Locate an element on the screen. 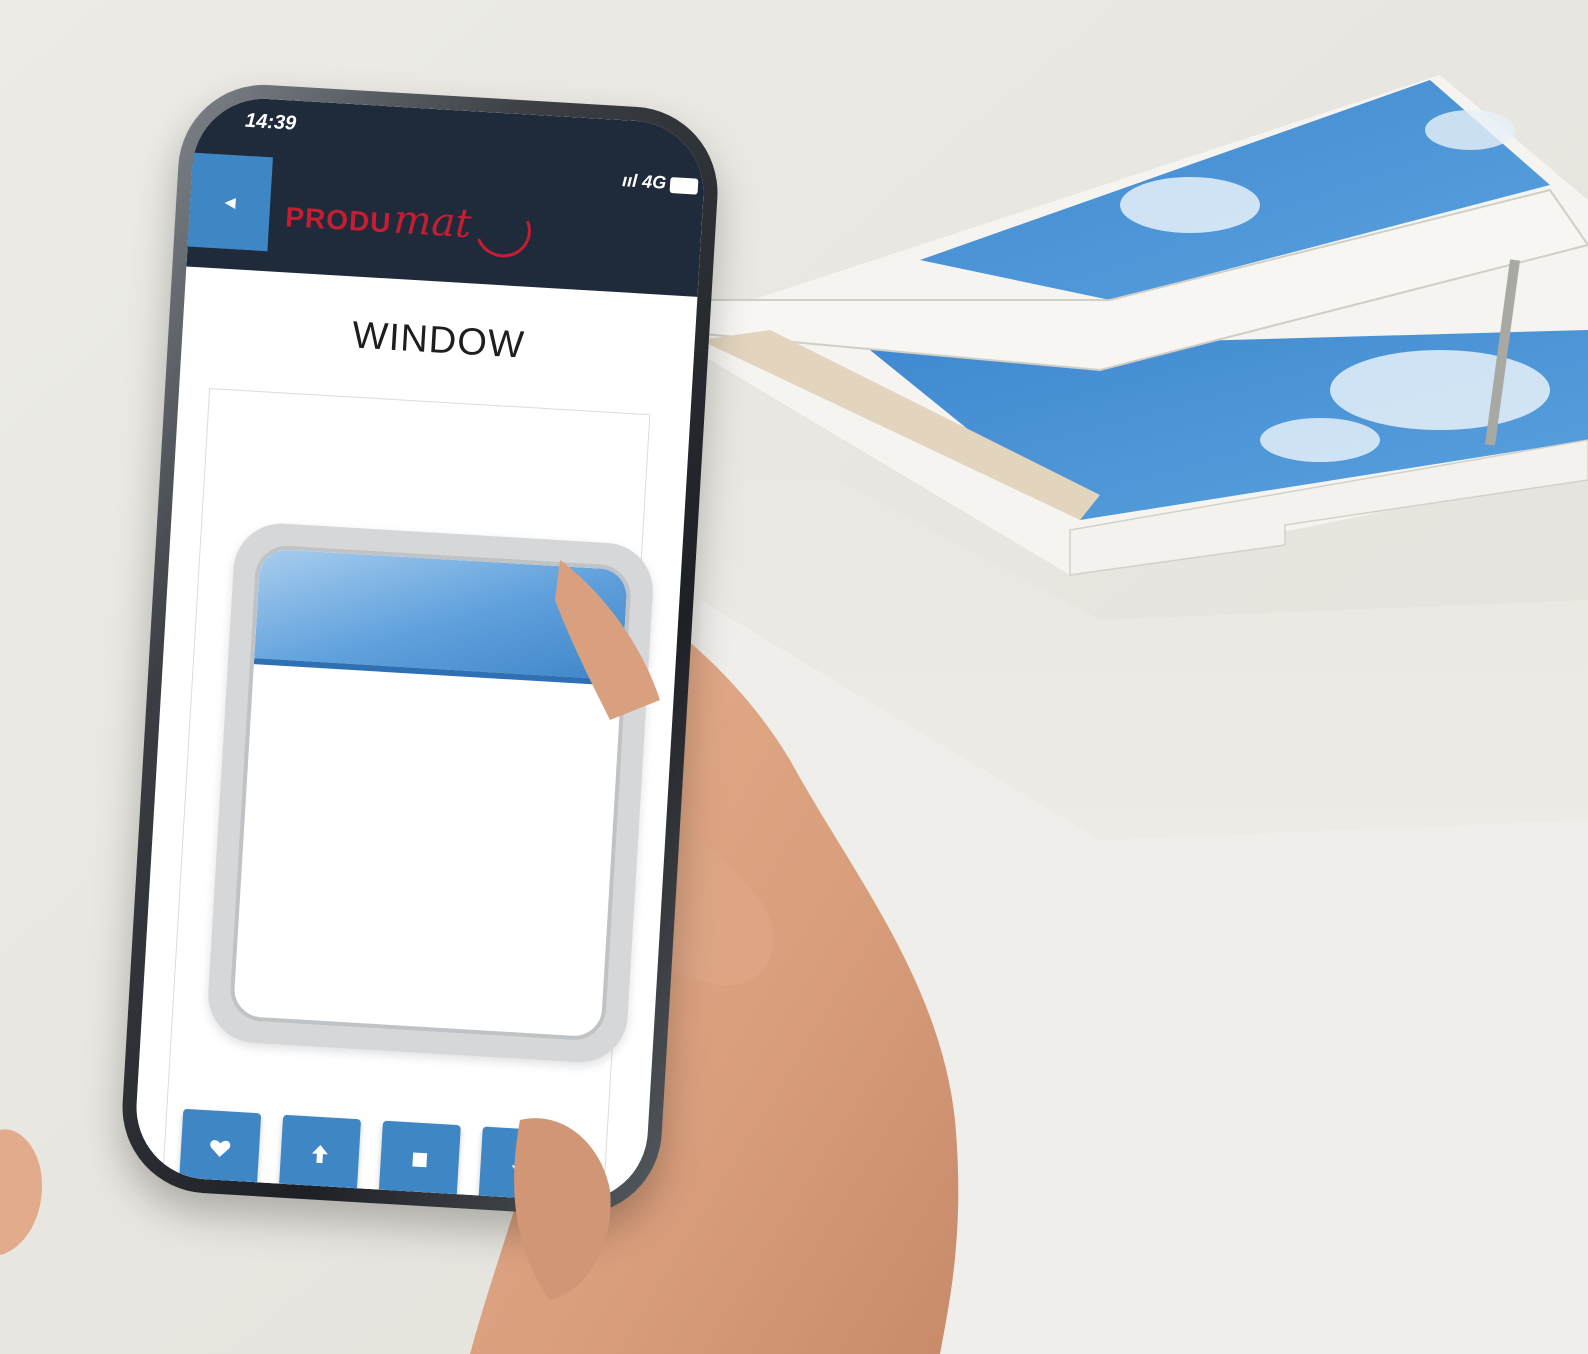  window-pane is located at coordinates (430, 793).